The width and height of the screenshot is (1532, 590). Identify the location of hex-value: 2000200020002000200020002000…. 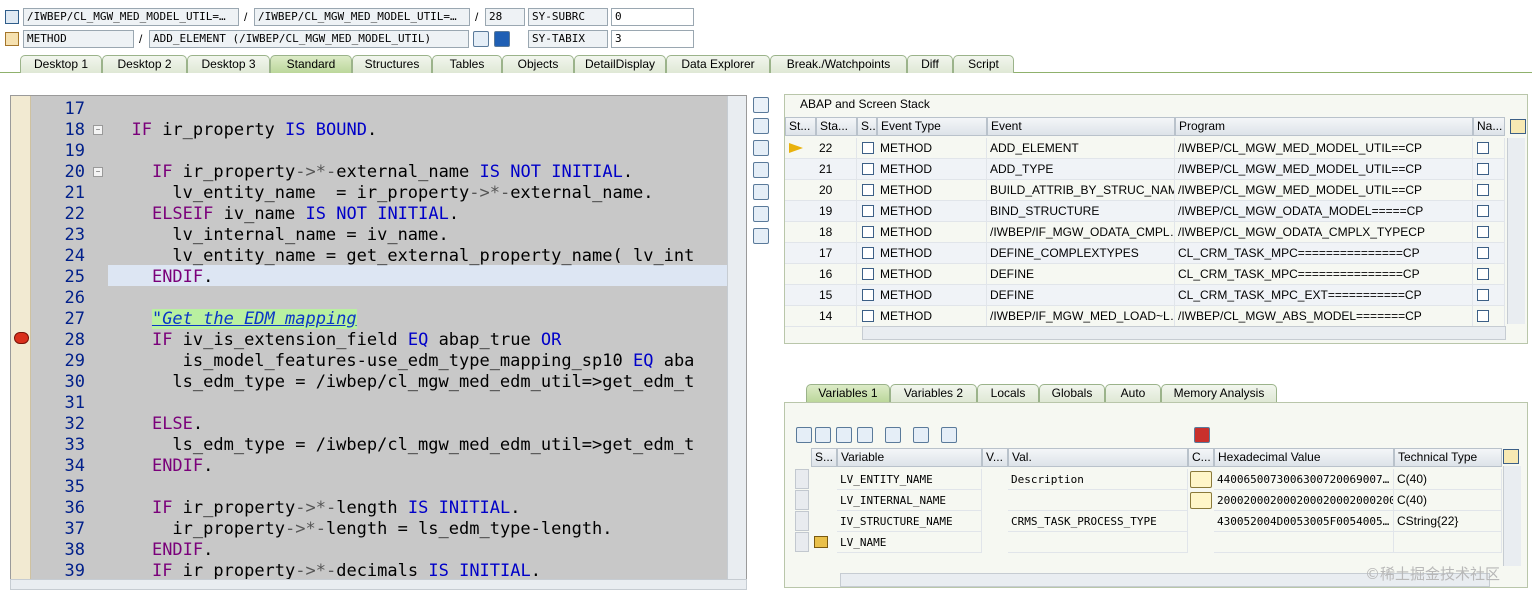
(1304, 500).